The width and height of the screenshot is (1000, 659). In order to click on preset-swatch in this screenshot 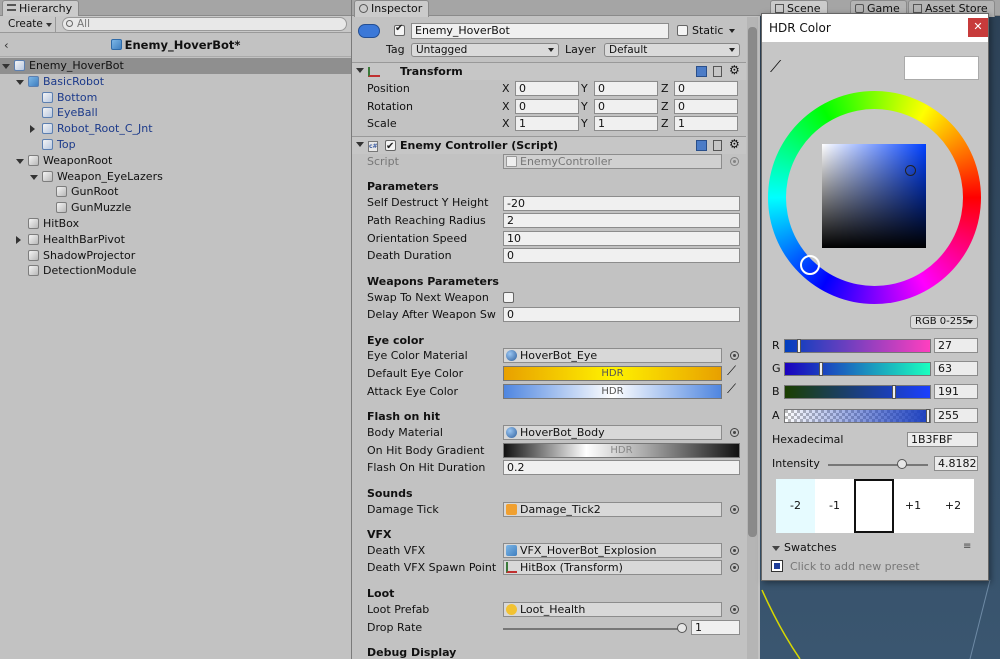, I will do `click(777, 566)`.